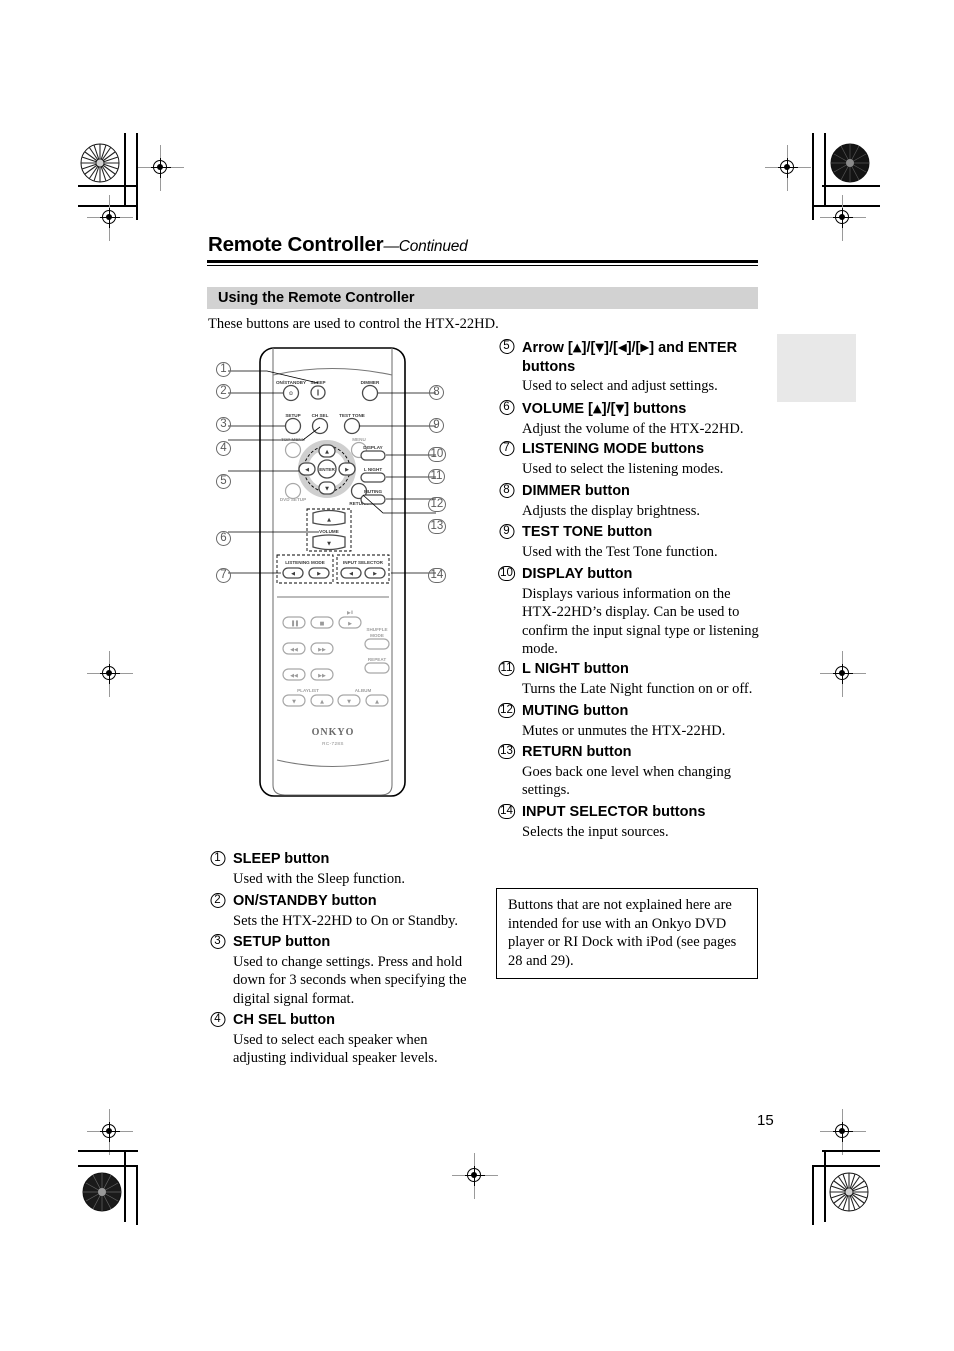 This screenshot has width=954, height=1351. I want to click on entry-7-description: Used to select the listening modes., so click(623, 468).